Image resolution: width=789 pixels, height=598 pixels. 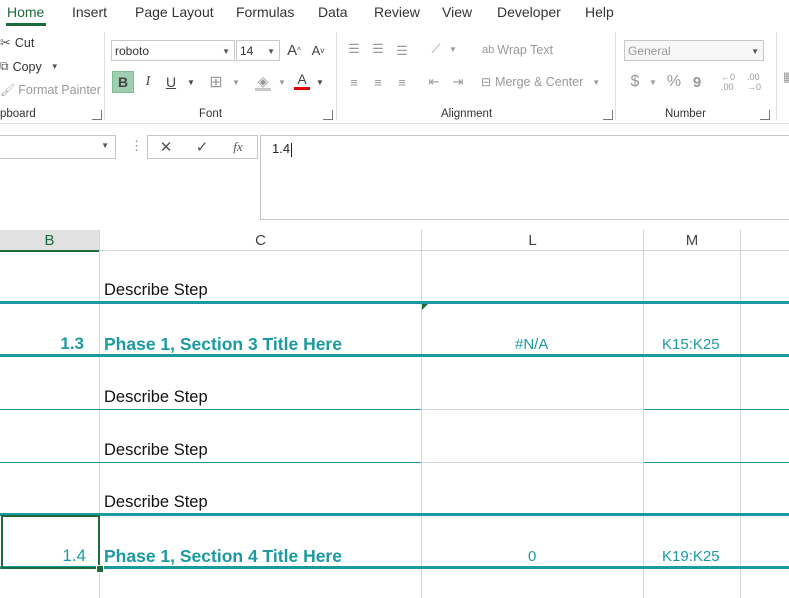 I want to click on column-header-l: L, so click(x=532, y=240).